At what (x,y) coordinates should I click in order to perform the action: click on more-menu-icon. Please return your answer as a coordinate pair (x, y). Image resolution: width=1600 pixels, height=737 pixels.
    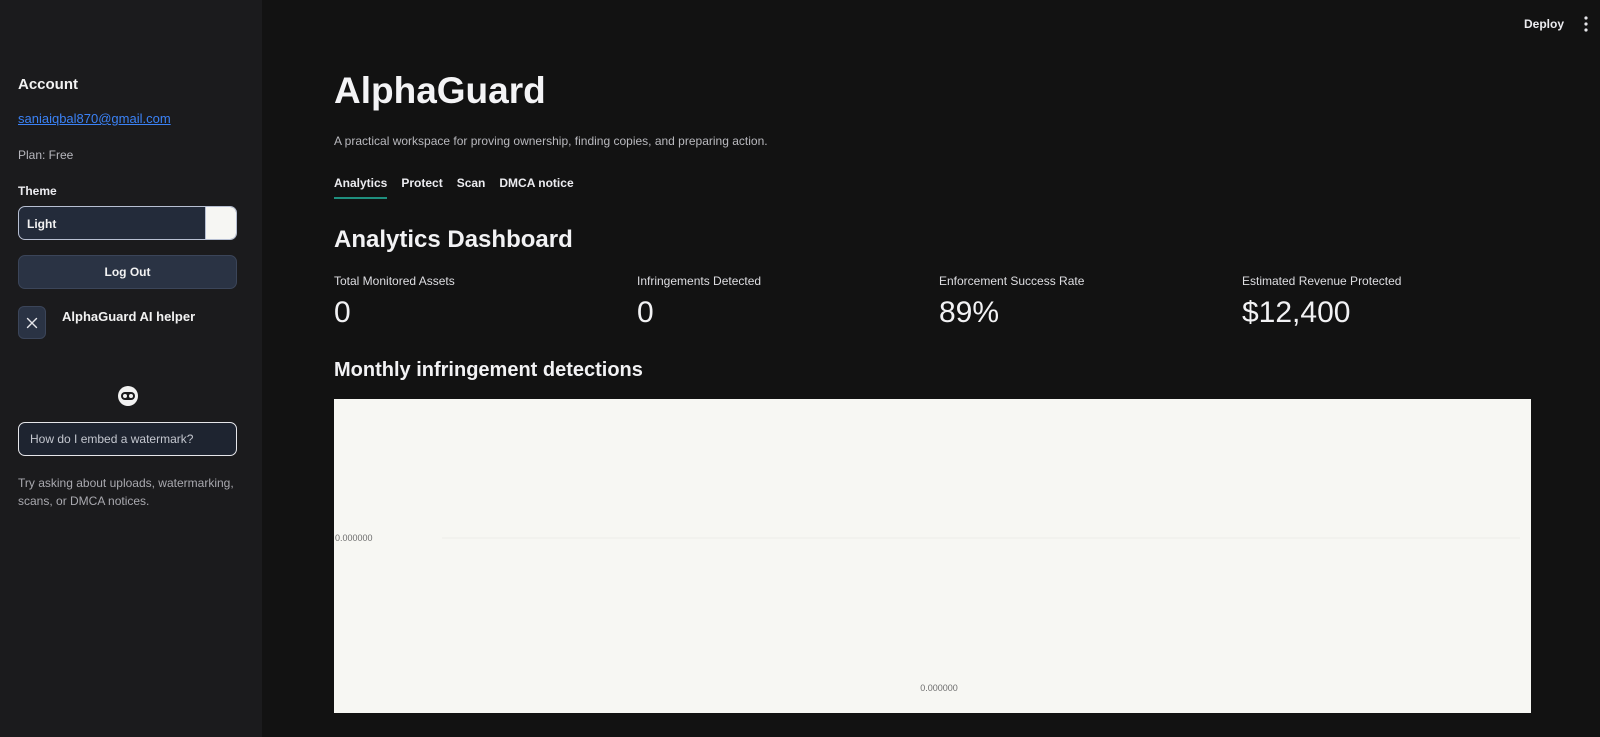
    Looking at the image, I should click on (1586, 24).